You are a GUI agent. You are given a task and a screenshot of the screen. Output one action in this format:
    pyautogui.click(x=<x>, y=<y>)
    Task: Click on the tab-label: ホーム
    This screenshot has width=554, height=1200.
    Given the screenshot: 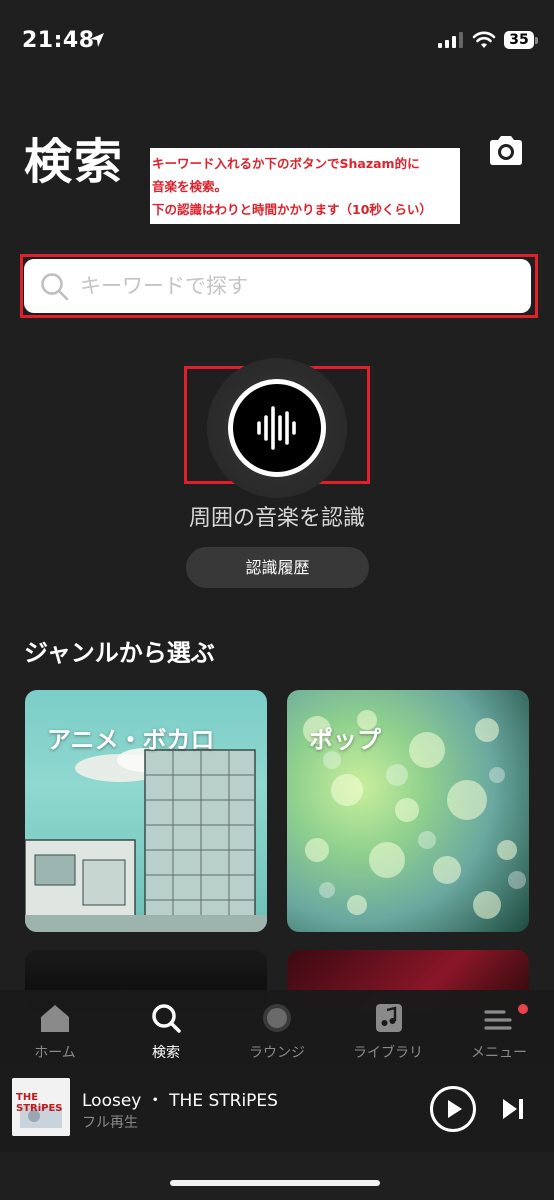 What is the action you would take?
    pyautogui.click(x=55, y=1053)
    